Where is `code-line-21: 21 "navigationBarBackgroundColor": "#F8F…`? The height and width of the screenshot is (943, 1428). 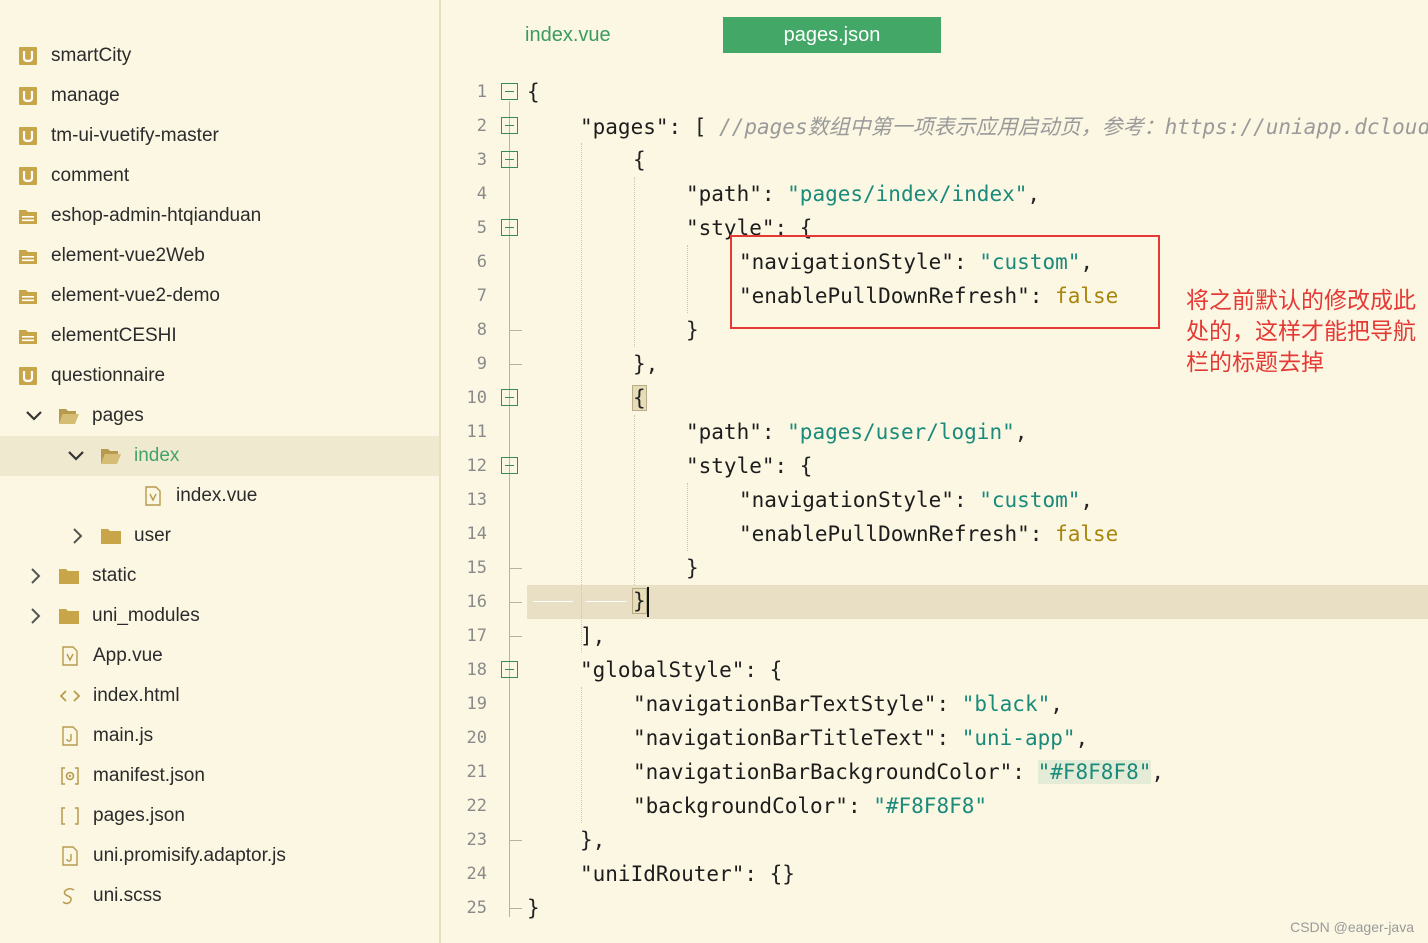 code-line-21: 21 "navigationBarBackgroundColor": "#F8F… is located at coordinates (934, 772).